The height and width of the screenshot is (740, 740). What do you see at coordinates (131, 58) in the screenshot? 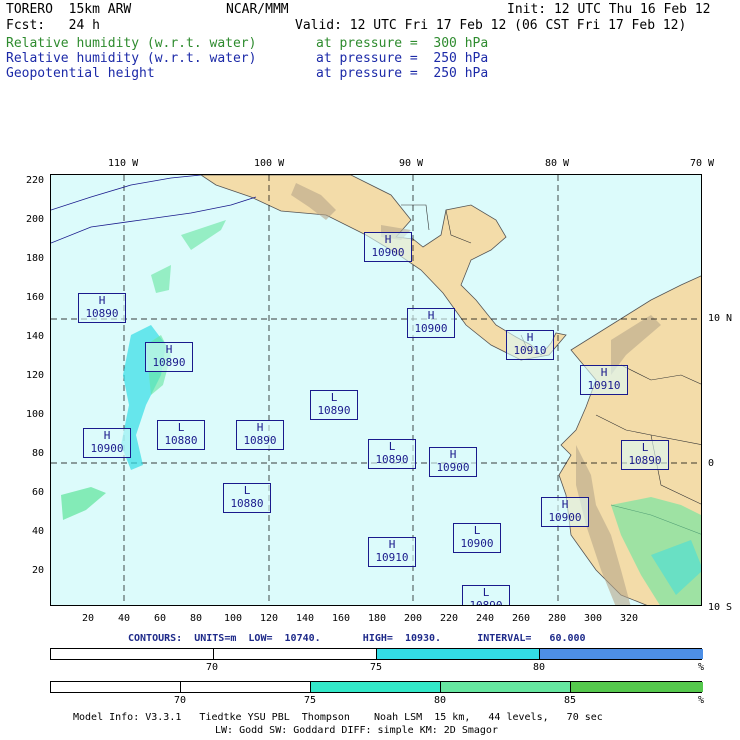
I see `field-2-name: Relative humidity (w.r.t. water)` at bounding box center [131, 58].